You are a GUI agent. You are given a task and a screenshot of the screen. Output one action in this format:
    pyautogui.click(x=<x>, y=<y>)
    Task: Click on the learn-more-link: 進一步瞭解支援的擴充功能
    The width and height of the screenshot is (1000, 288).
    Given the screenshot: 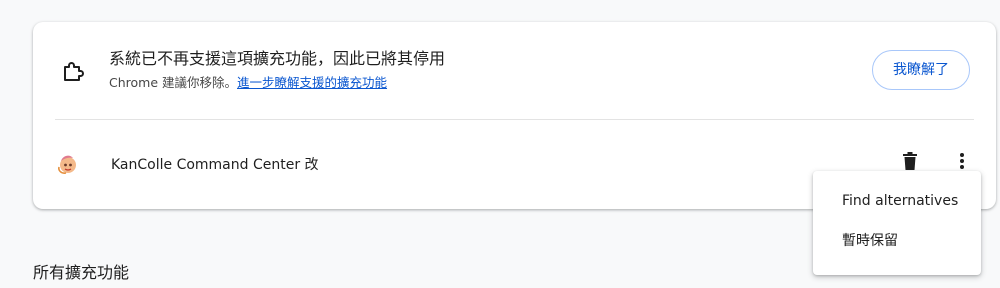 What is the action you would take?
    pyautogui.click(x=312, y=82)
    